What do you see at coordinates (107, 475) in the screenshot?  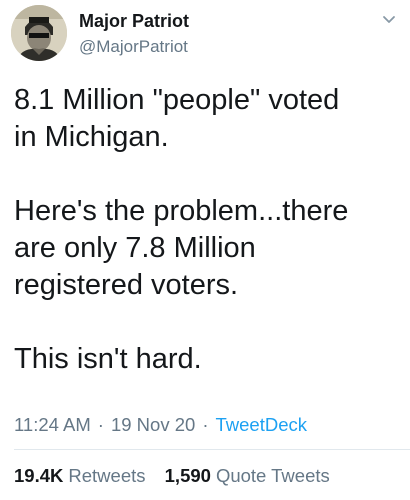 I see `retweets-label: Retweets` at bounding box center [107, 475].